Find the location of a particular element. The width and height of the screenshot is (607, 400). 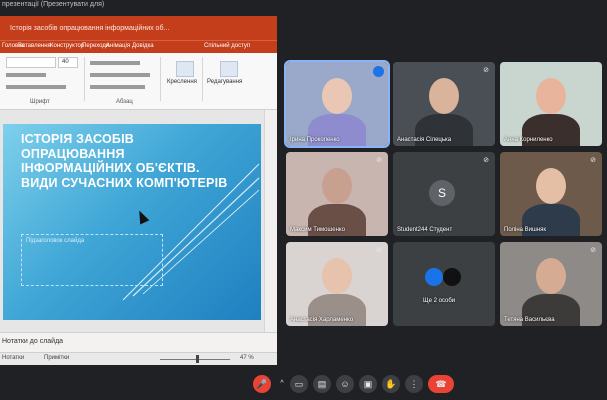

font-group-label: Шрифт is located at coordinates (40, 102).